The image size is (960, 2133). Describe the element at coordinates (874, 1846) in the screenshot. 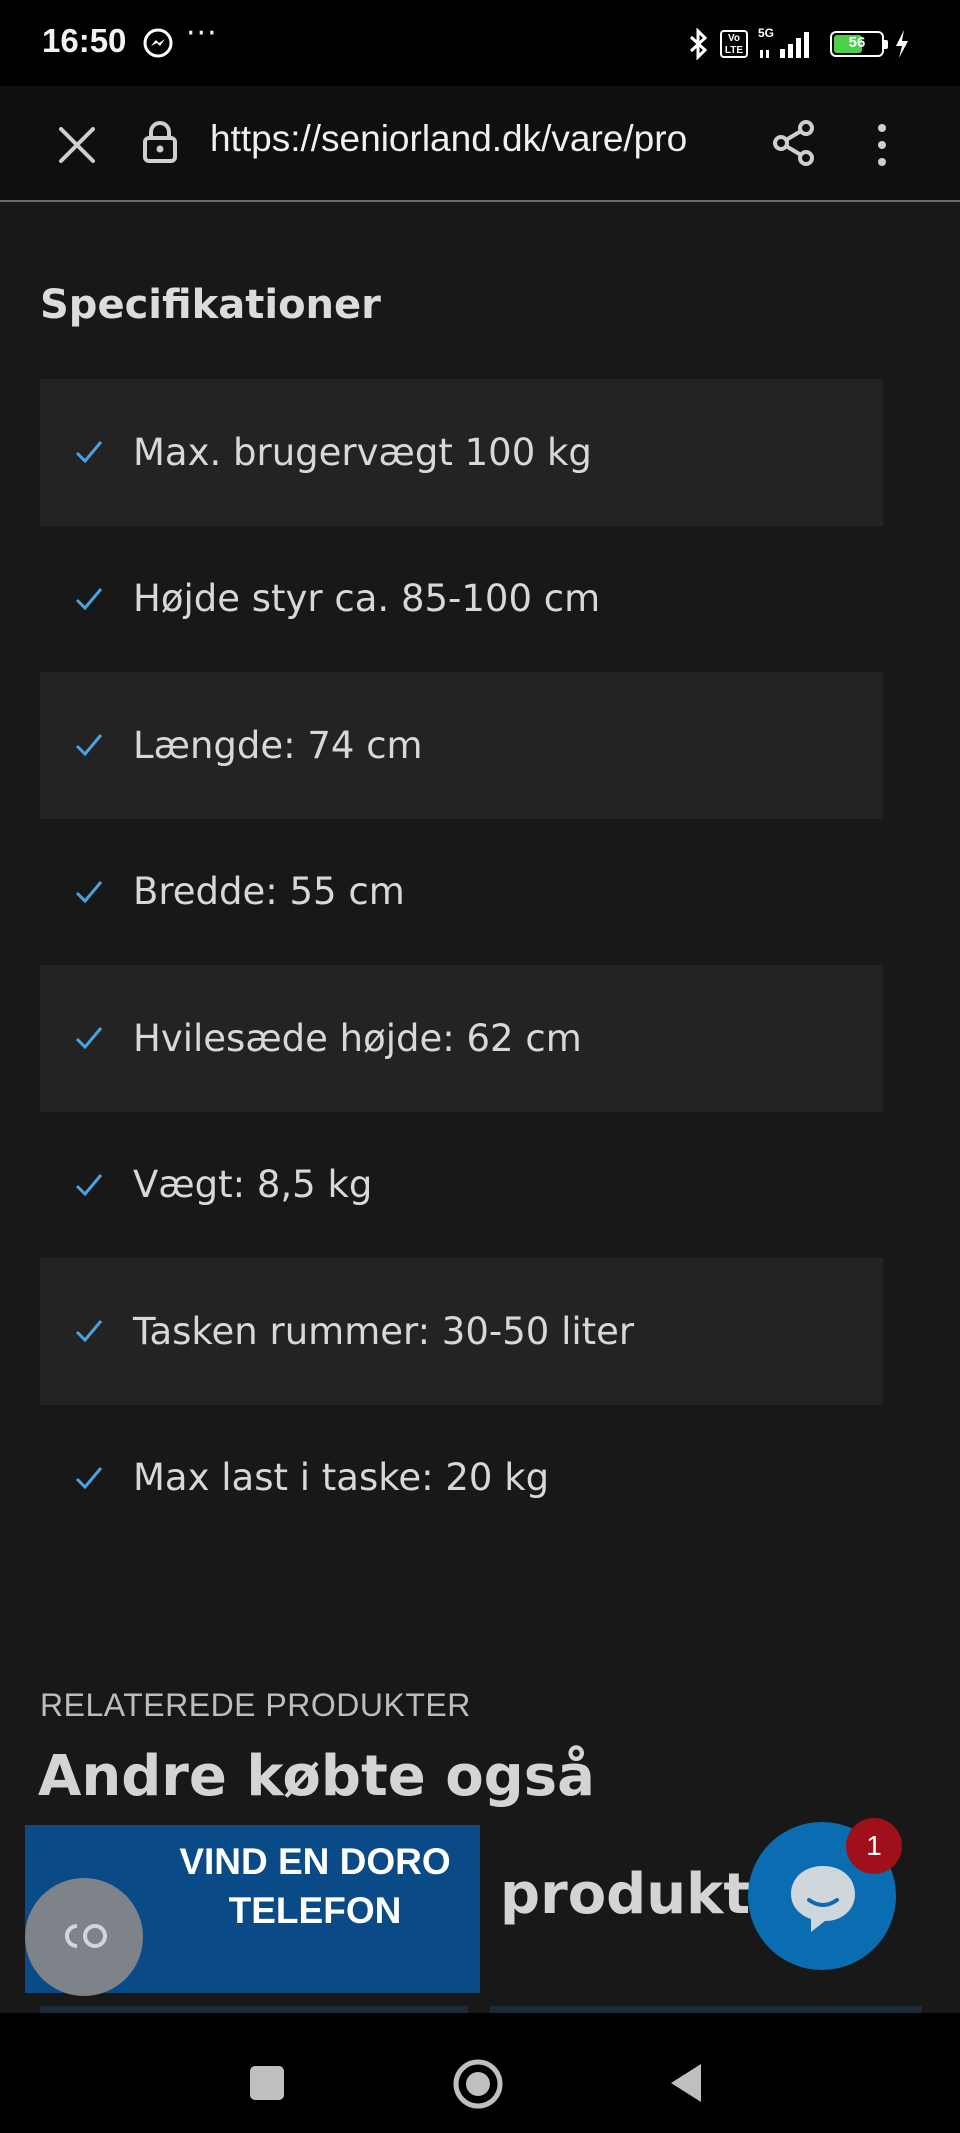

I see `chat-notification-badge: 1` at that location.